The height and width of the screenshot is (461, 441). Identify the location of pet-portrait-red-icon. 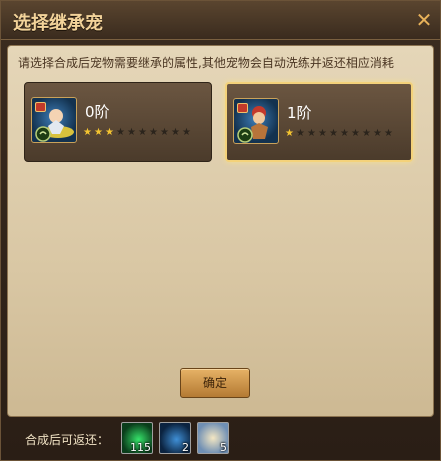
(256, 121).